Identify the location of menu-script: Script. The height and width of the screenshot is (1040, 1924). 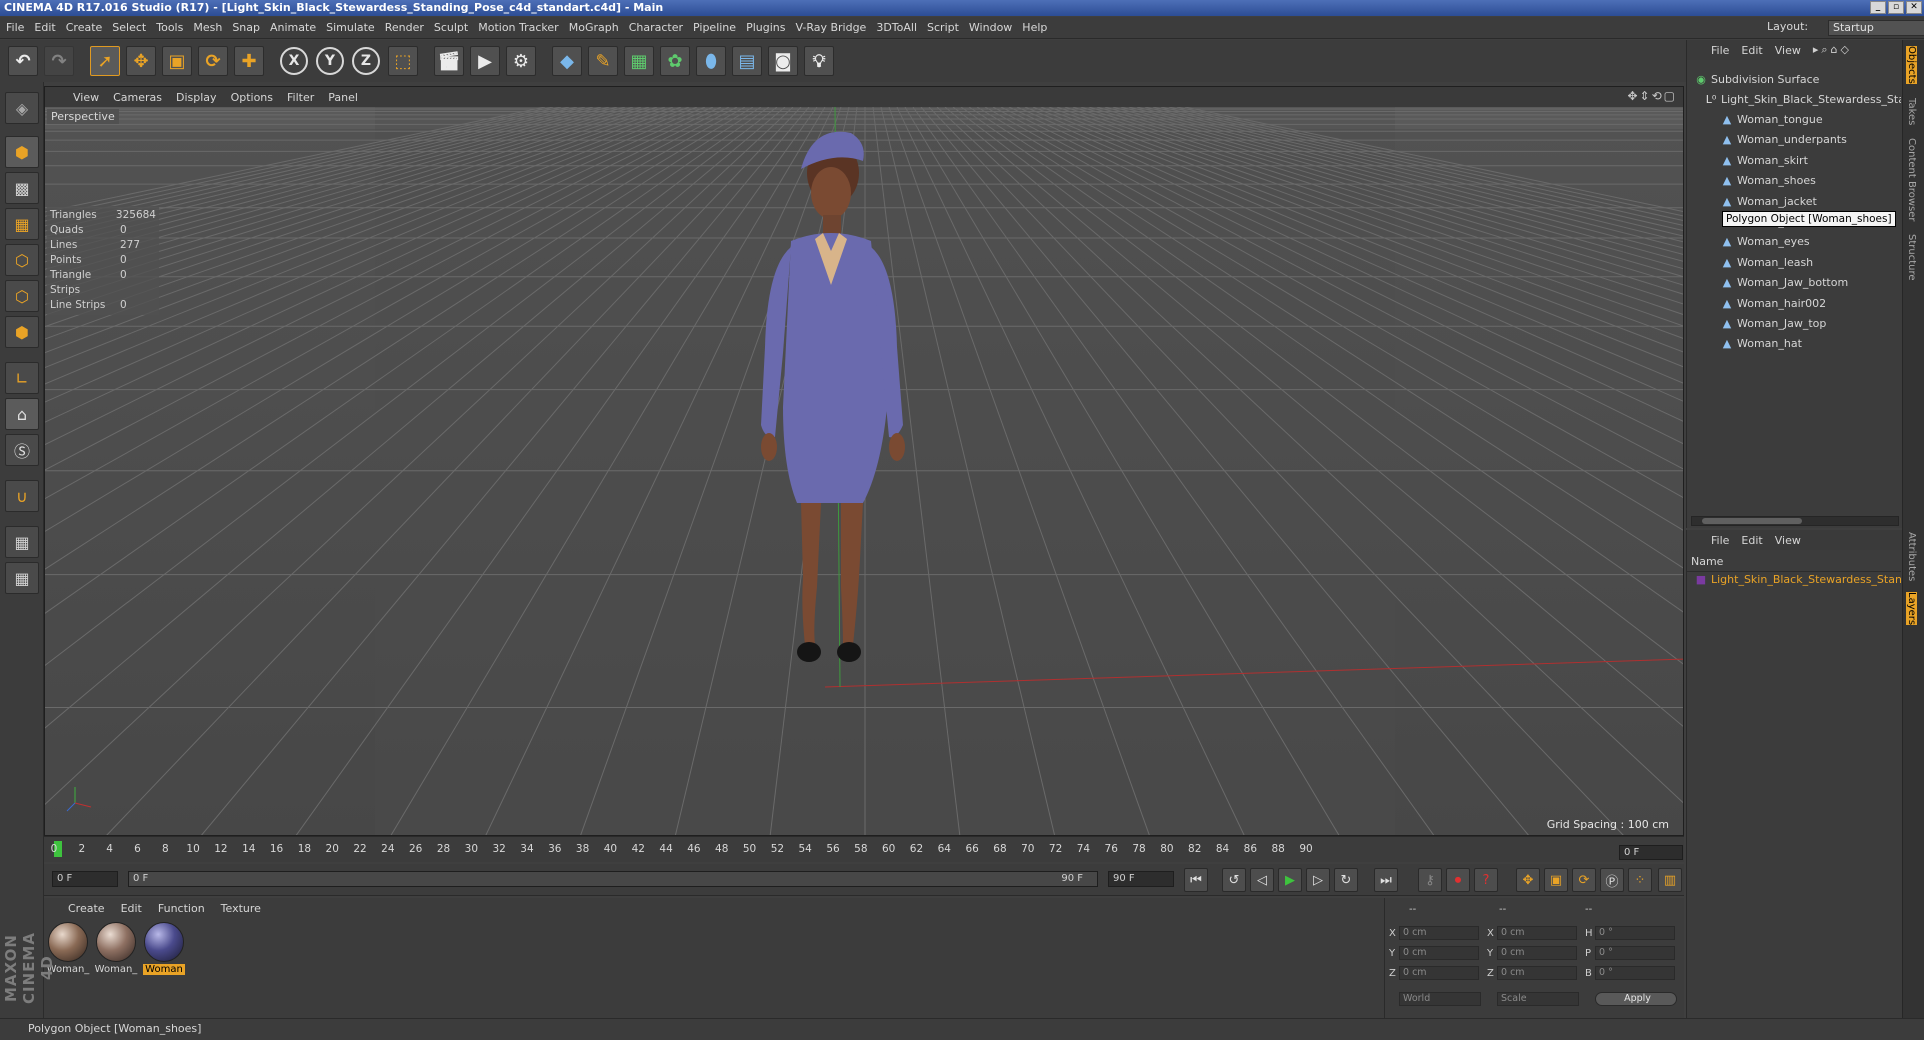
(943, 27).